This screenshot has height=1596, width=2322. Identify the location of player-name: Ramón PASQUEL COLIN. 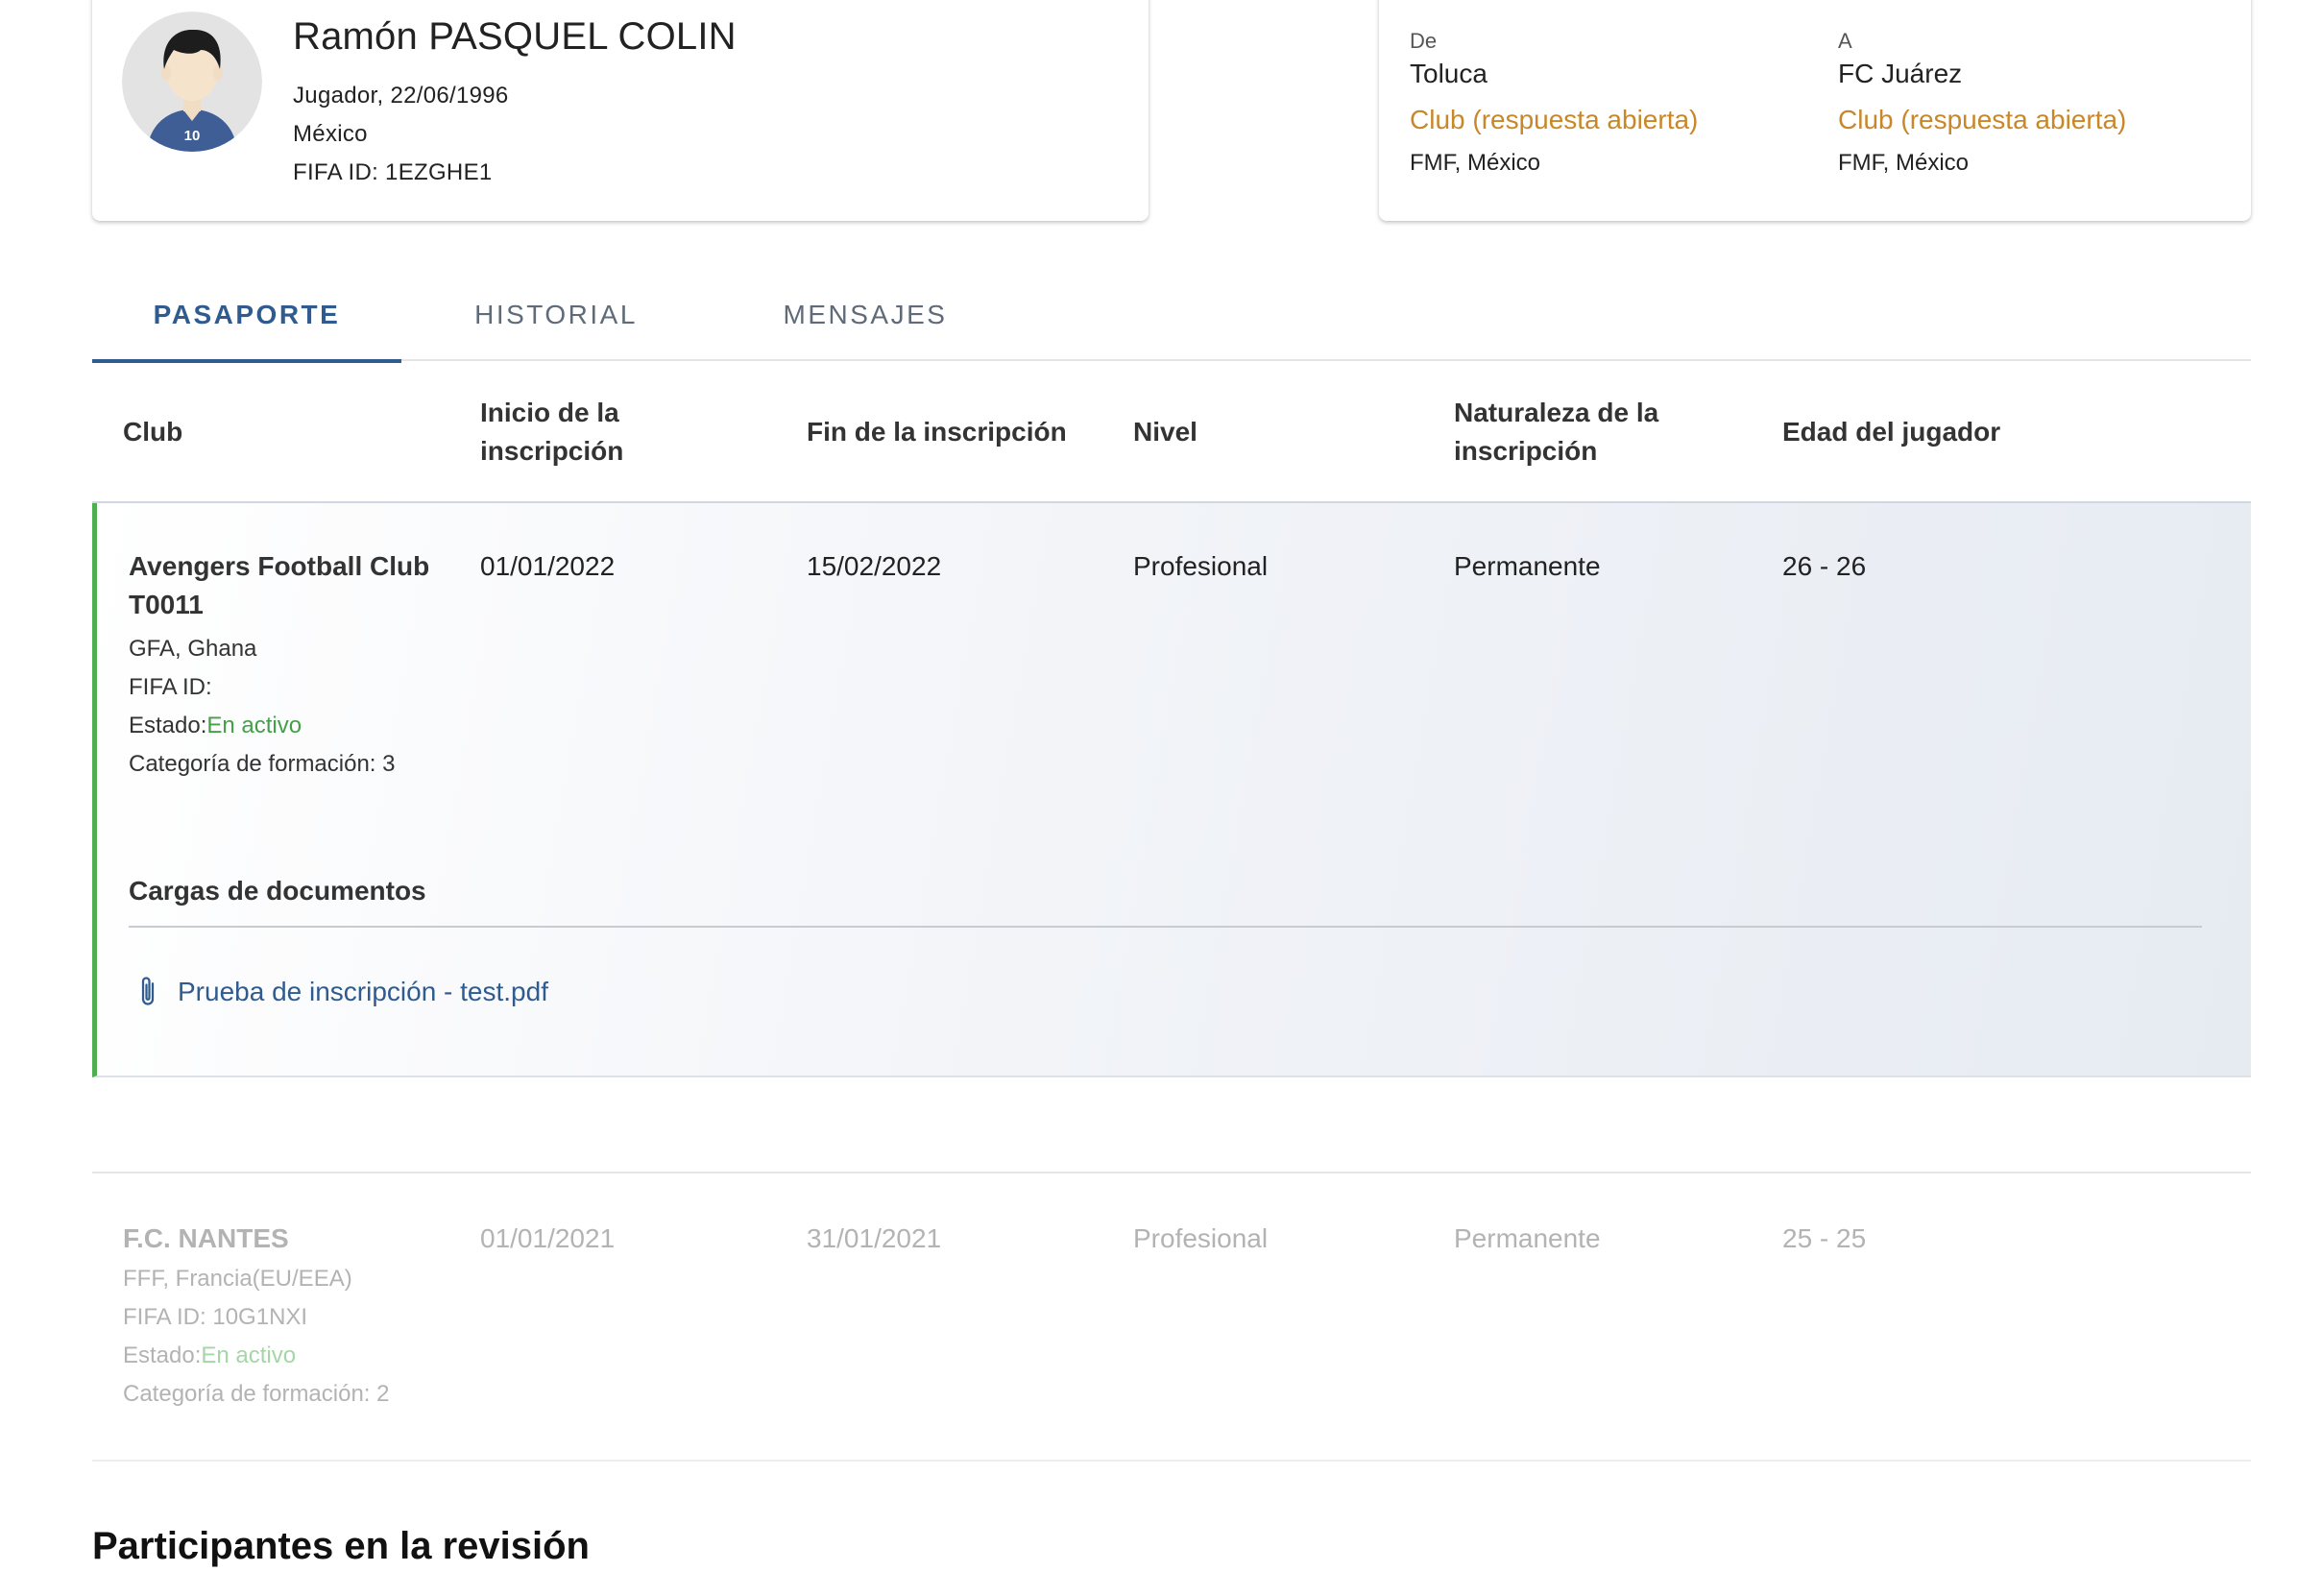
(515, 36).